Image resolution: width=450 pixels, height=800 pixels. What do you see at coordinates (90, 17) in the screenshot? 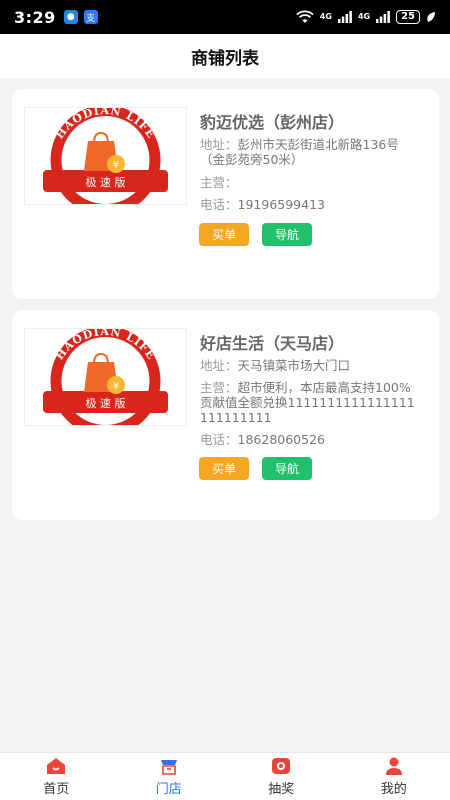
I see `alipay-notification-icon: 支` at bounding box center [90, 17].